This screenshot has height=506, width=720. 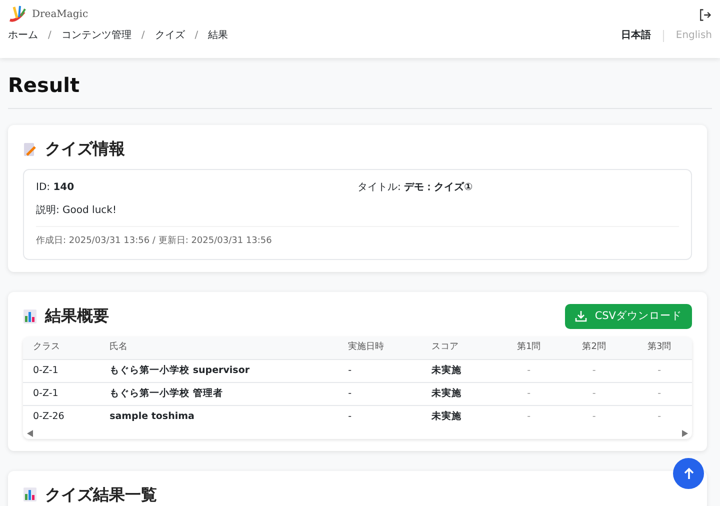 I want to click on breadcrumb-current: 結果, so click(x=218, y=36).